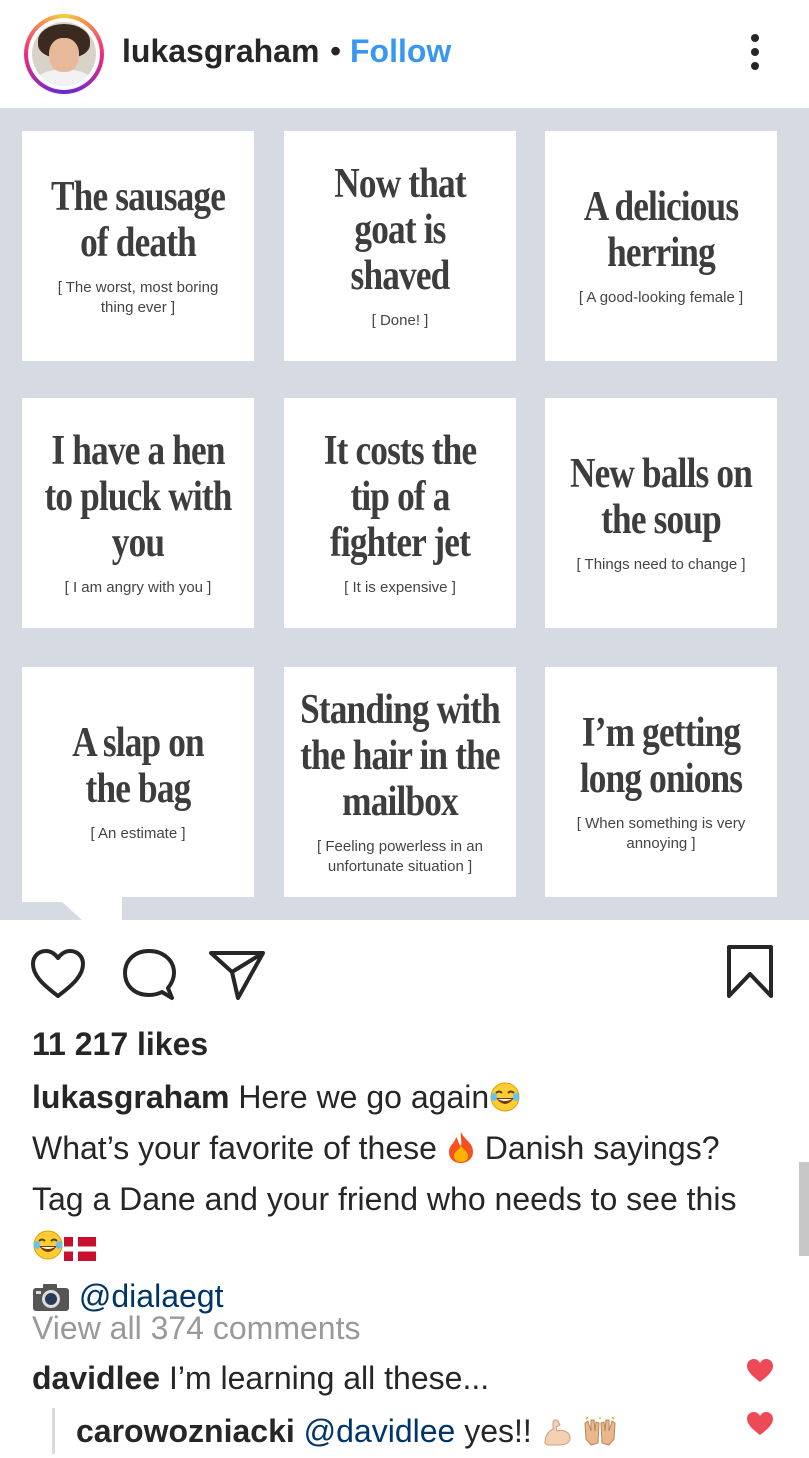 The image size is (809, 1458). What do you see at coordinates (557, 1436) in the screenshot?
I see `flexed-biceps-emoji-icon` at bounding box center [557, 1436].